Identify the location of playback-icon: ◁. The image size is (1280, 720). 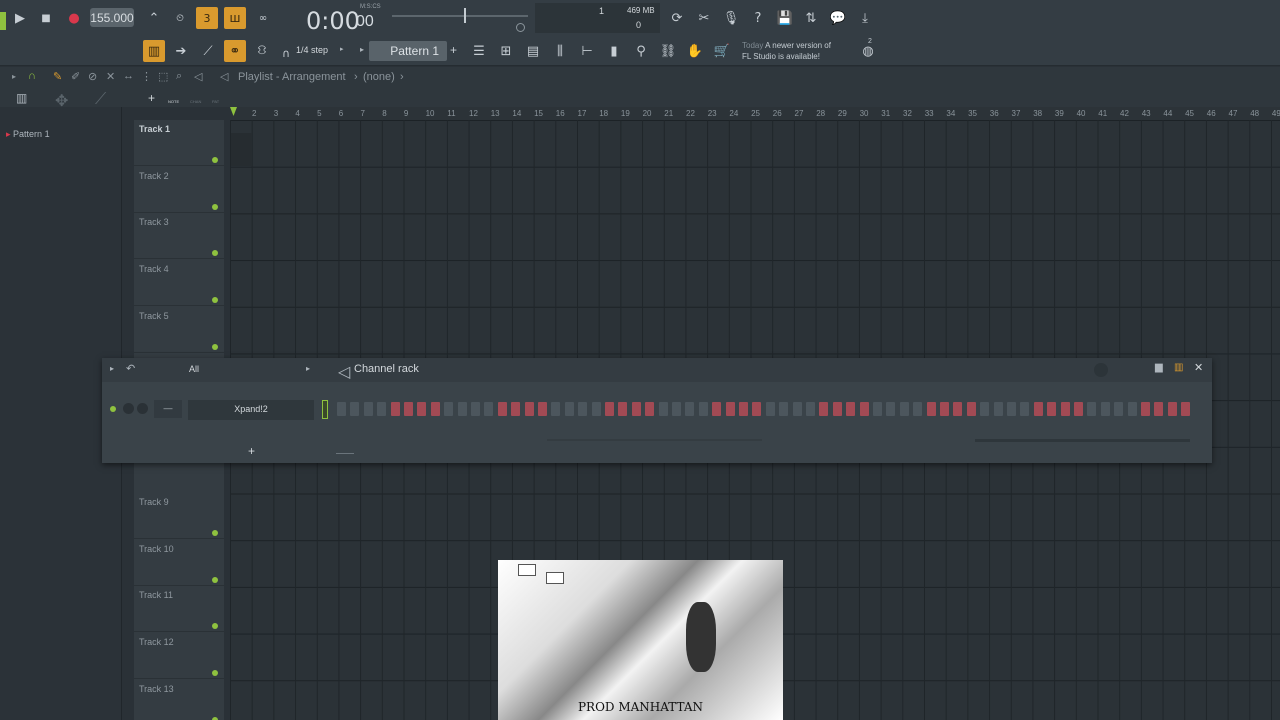
(198, 76).